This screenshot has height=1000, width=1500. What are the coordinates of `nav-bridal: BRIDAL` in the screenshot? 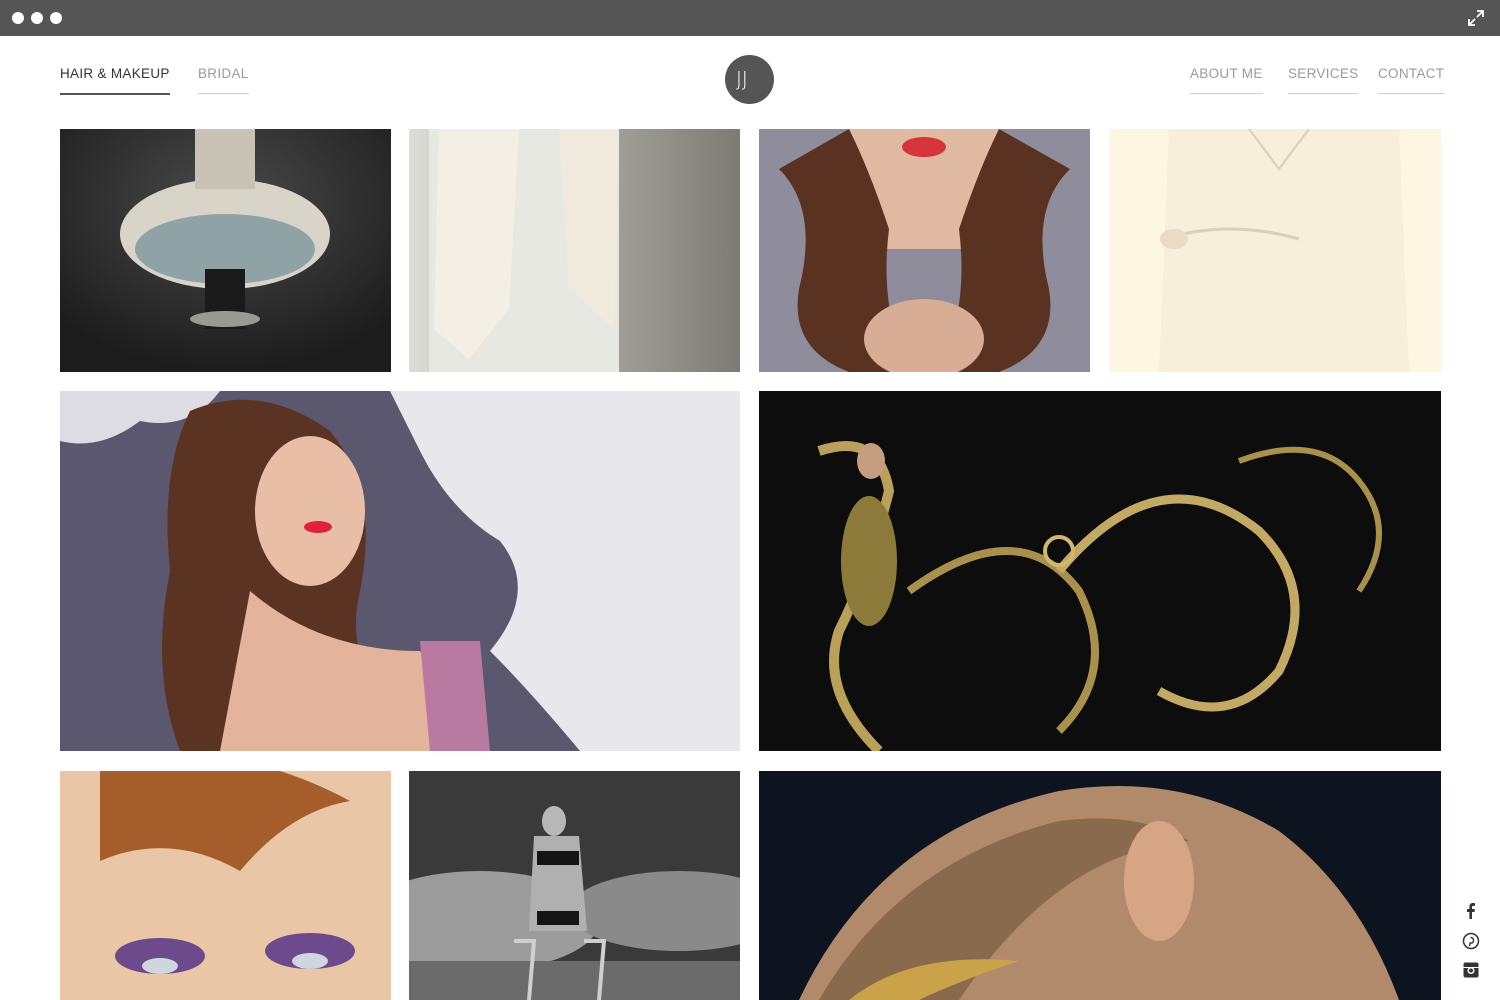 It's located at (223, 80).